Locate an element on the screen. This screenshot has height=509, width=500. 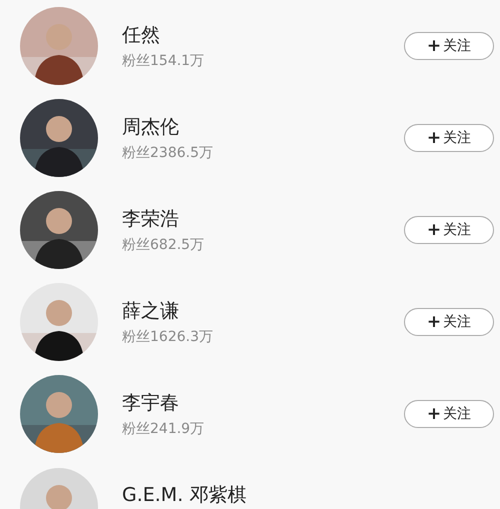
user-name: 薛之谦 is located at coordinates (151, 311).